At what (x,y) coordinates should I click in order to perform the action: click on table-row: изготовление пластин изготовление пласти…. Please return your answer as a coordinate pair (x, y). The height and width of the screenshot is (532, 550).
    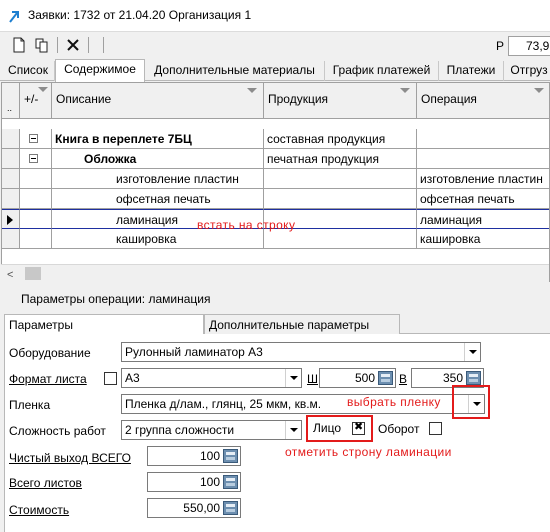
    Looking at the image, I should click on (275, 179).